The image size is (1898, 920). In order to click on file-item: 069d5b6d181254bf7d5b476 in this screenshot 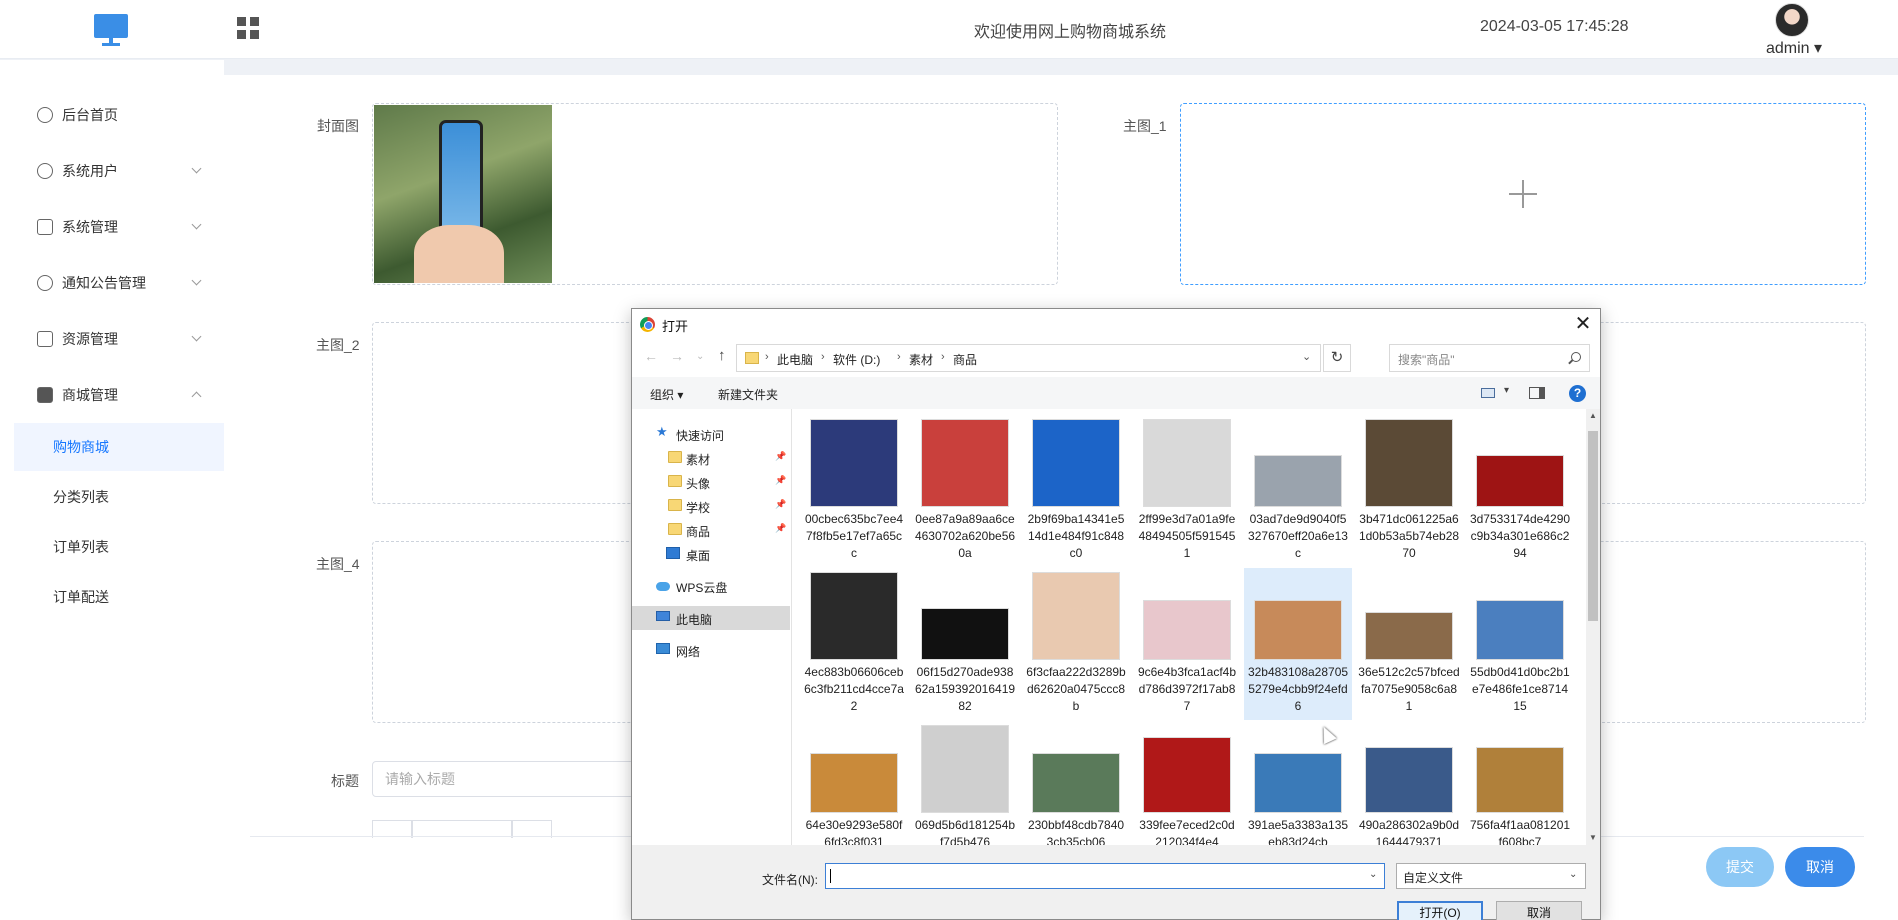, I will do `click(965, 783)`.